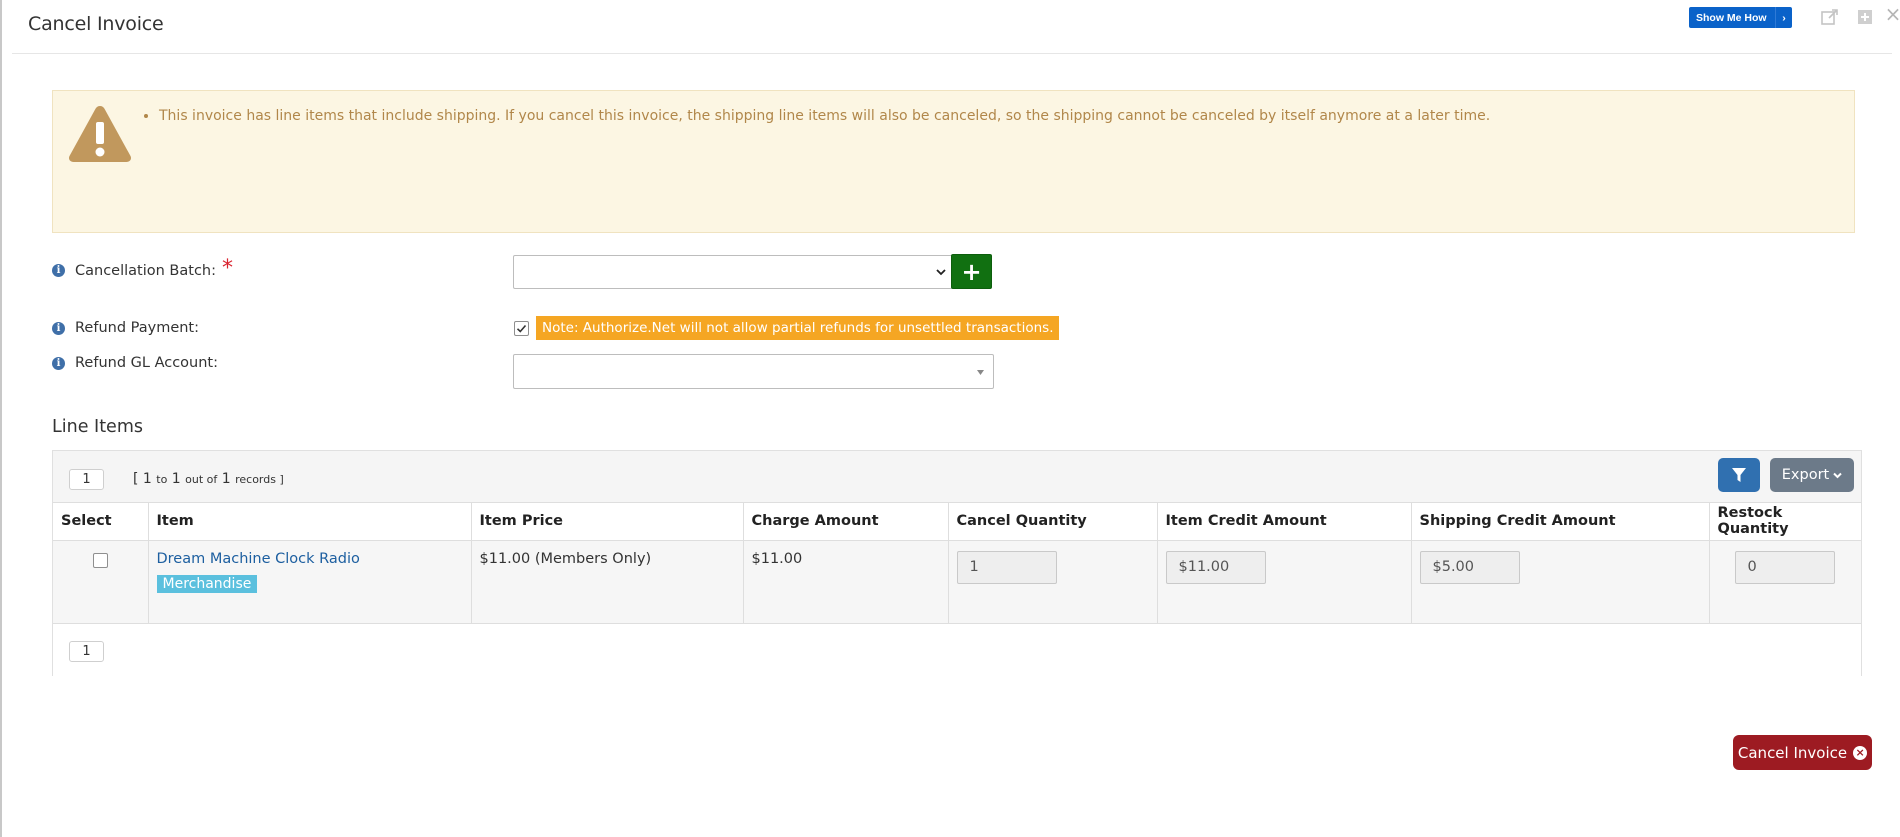  Describe the element at coordinates (957, 477) in the screenshot. I see `grid-toolbar: 1 [ 1 to 1 out of 1 records ] Export` at that location.